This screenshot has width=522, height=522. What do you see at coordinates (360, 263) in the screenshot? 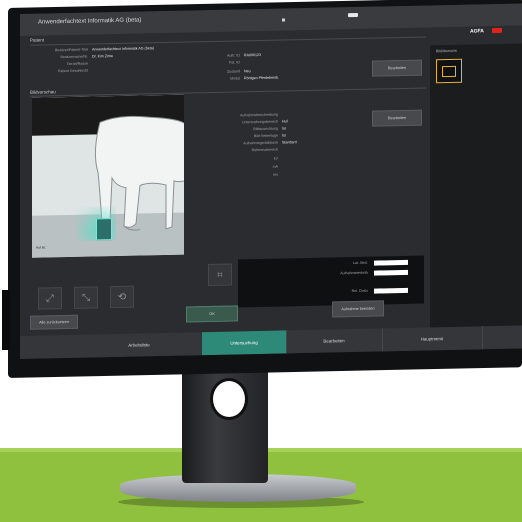
I see `dose-label: Lat. Abst.` at bounding box center [360, 263].